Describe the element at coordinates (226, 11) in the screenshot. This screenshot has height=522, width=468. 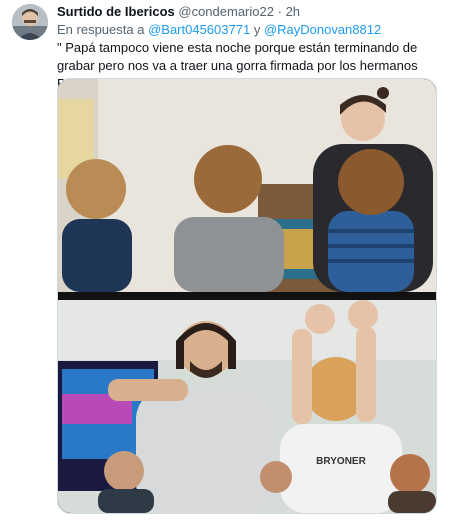
I see `user-handle: @condemario22` at that location.